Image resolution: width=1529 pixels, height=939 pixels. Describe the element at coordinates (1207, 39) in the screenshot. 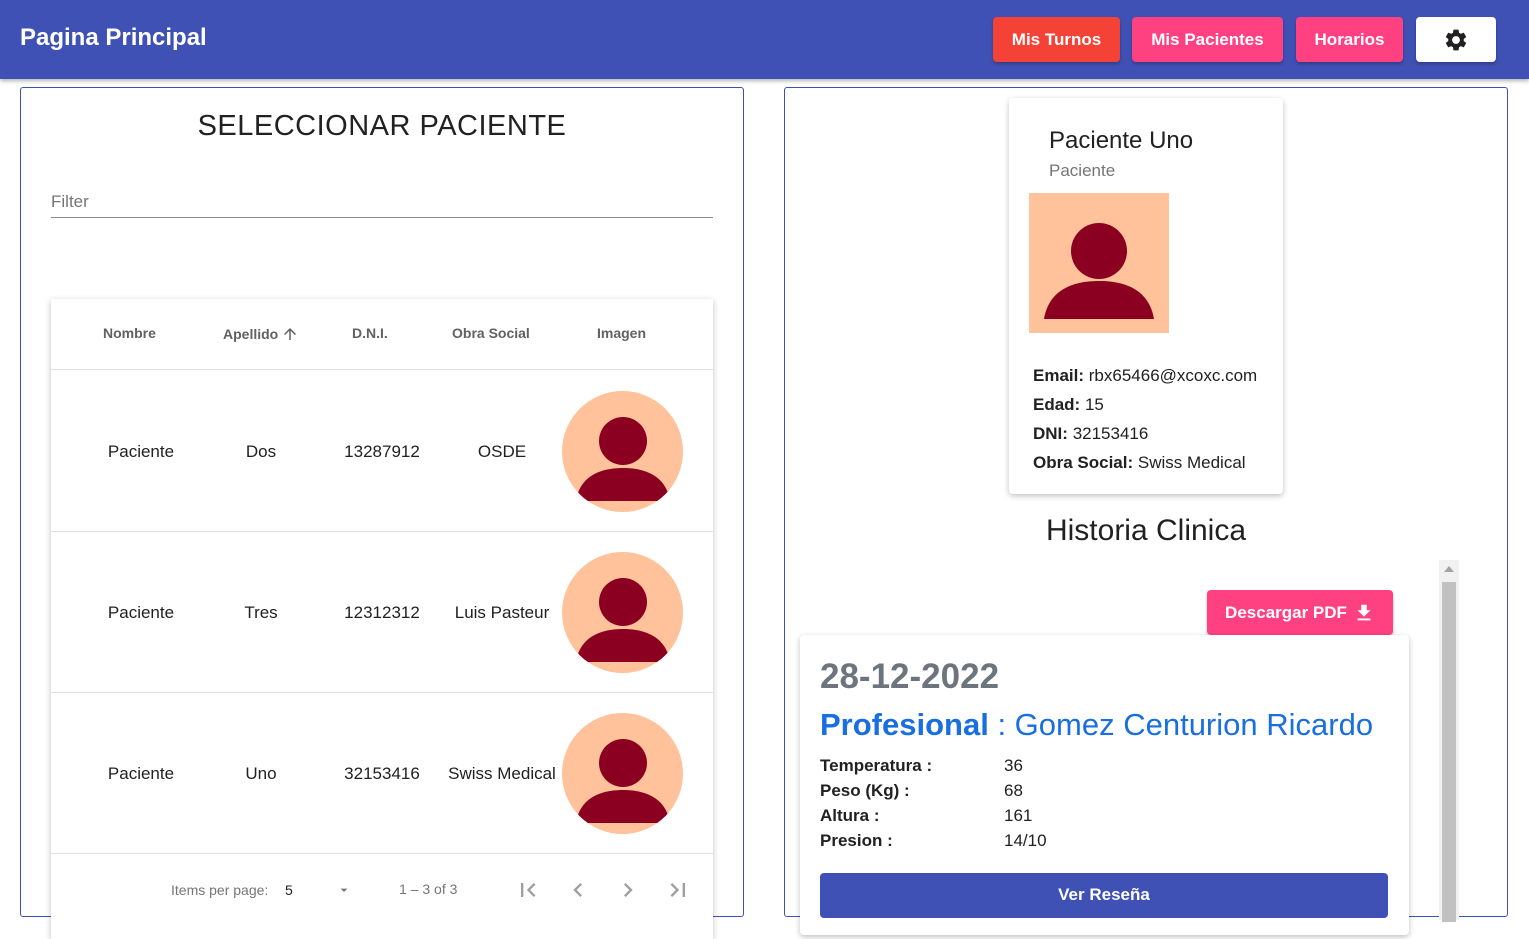

I see `mis-pacientes-button: Mis Pacientes` at that location.